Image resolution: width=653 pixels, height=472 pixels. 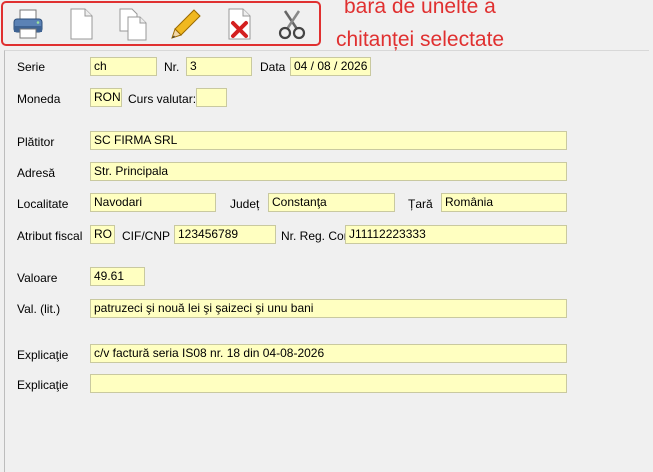 I want to click on cif-cnp-label: CIF/CNP, so click(x=146, y=236).